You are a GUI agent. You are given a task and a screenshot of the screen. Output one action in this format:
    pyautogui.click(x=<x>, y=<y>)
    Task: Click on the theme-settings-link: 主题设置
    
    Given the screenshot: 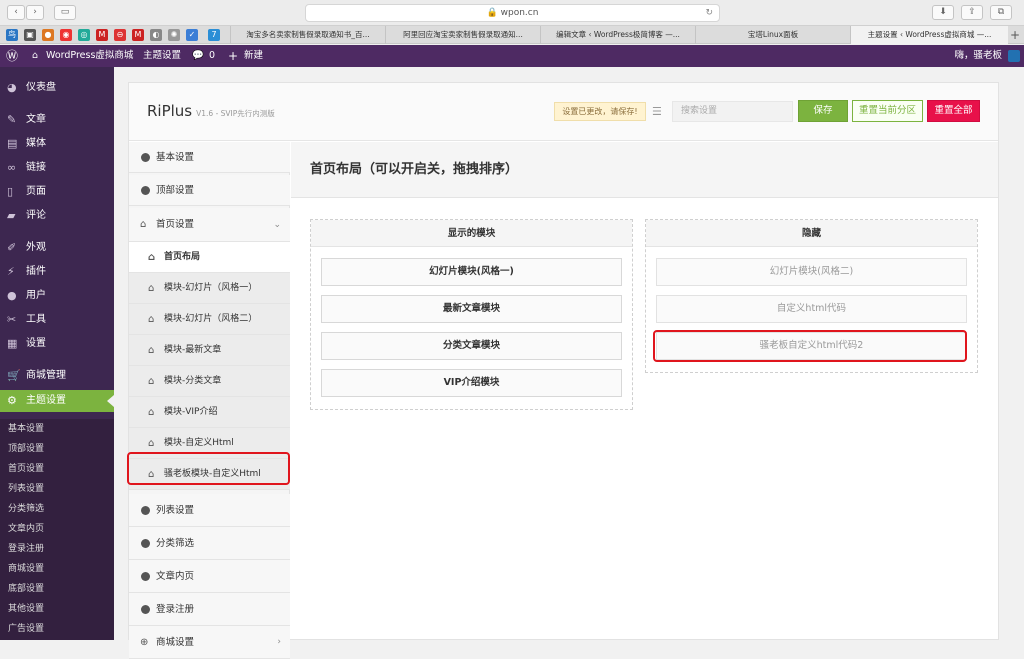 What is the action you would take?
    pyautogui.click(x=162, y=56)
    